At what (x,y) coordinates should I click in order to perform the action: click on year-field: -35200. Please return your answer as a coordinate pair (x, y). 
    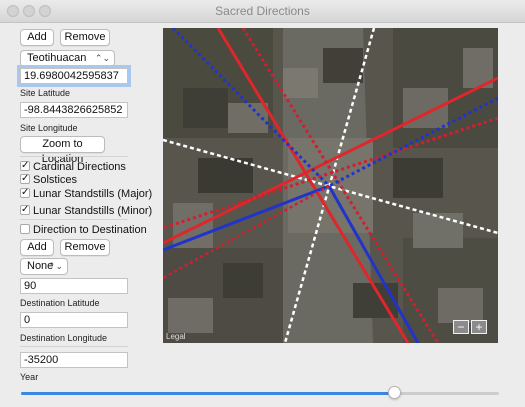
    Looking at the image, I should click on (74, 360).